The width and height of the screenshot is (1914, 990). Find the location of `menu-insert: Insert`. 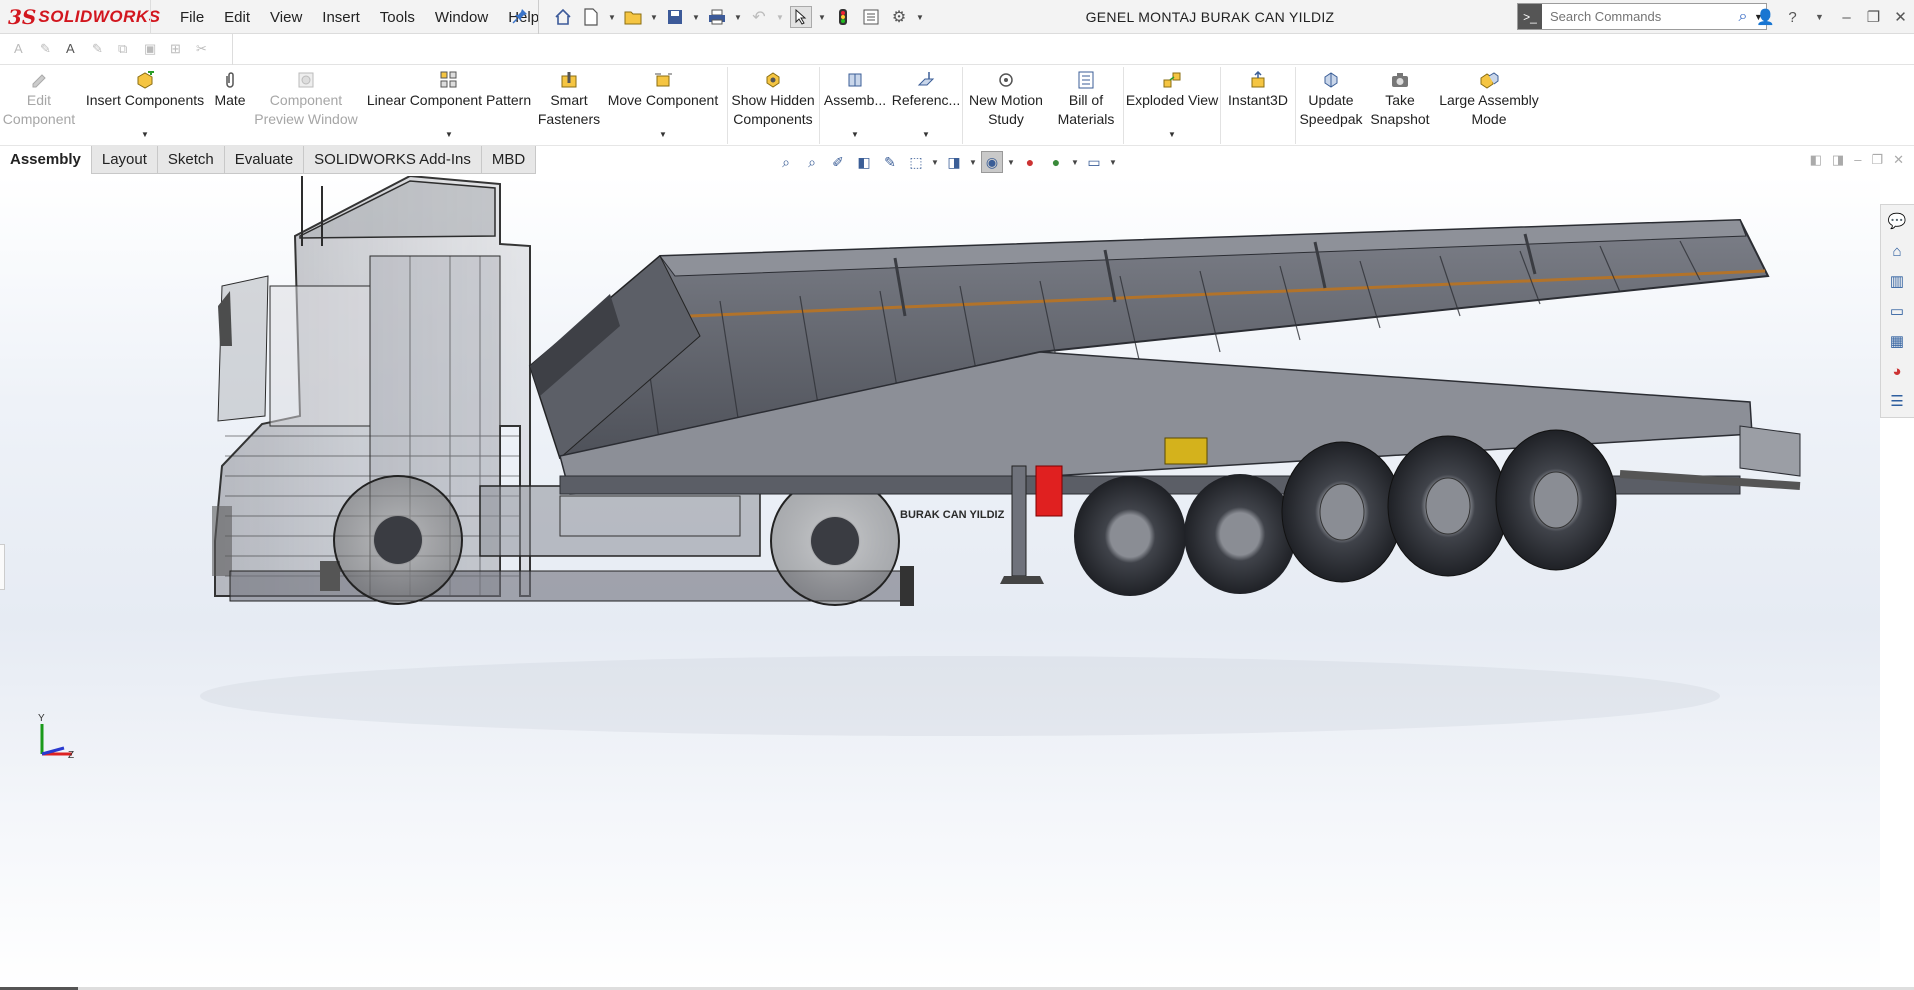

menu-insert: Insert is located at coordinates (341, 17).